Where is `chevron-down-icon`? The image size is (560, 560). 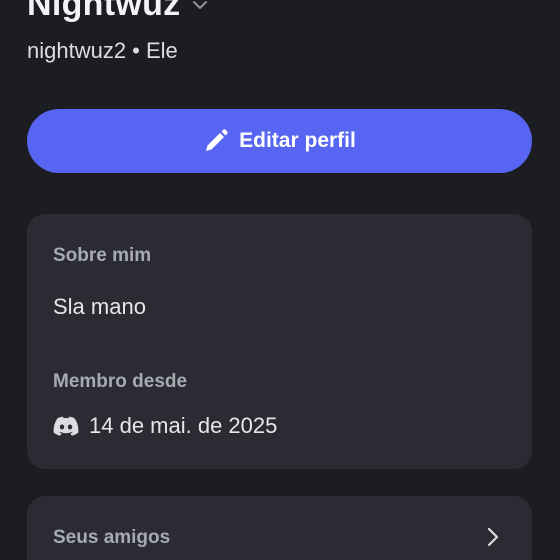
chevron-down-icon is located at coordinates (200, 7).